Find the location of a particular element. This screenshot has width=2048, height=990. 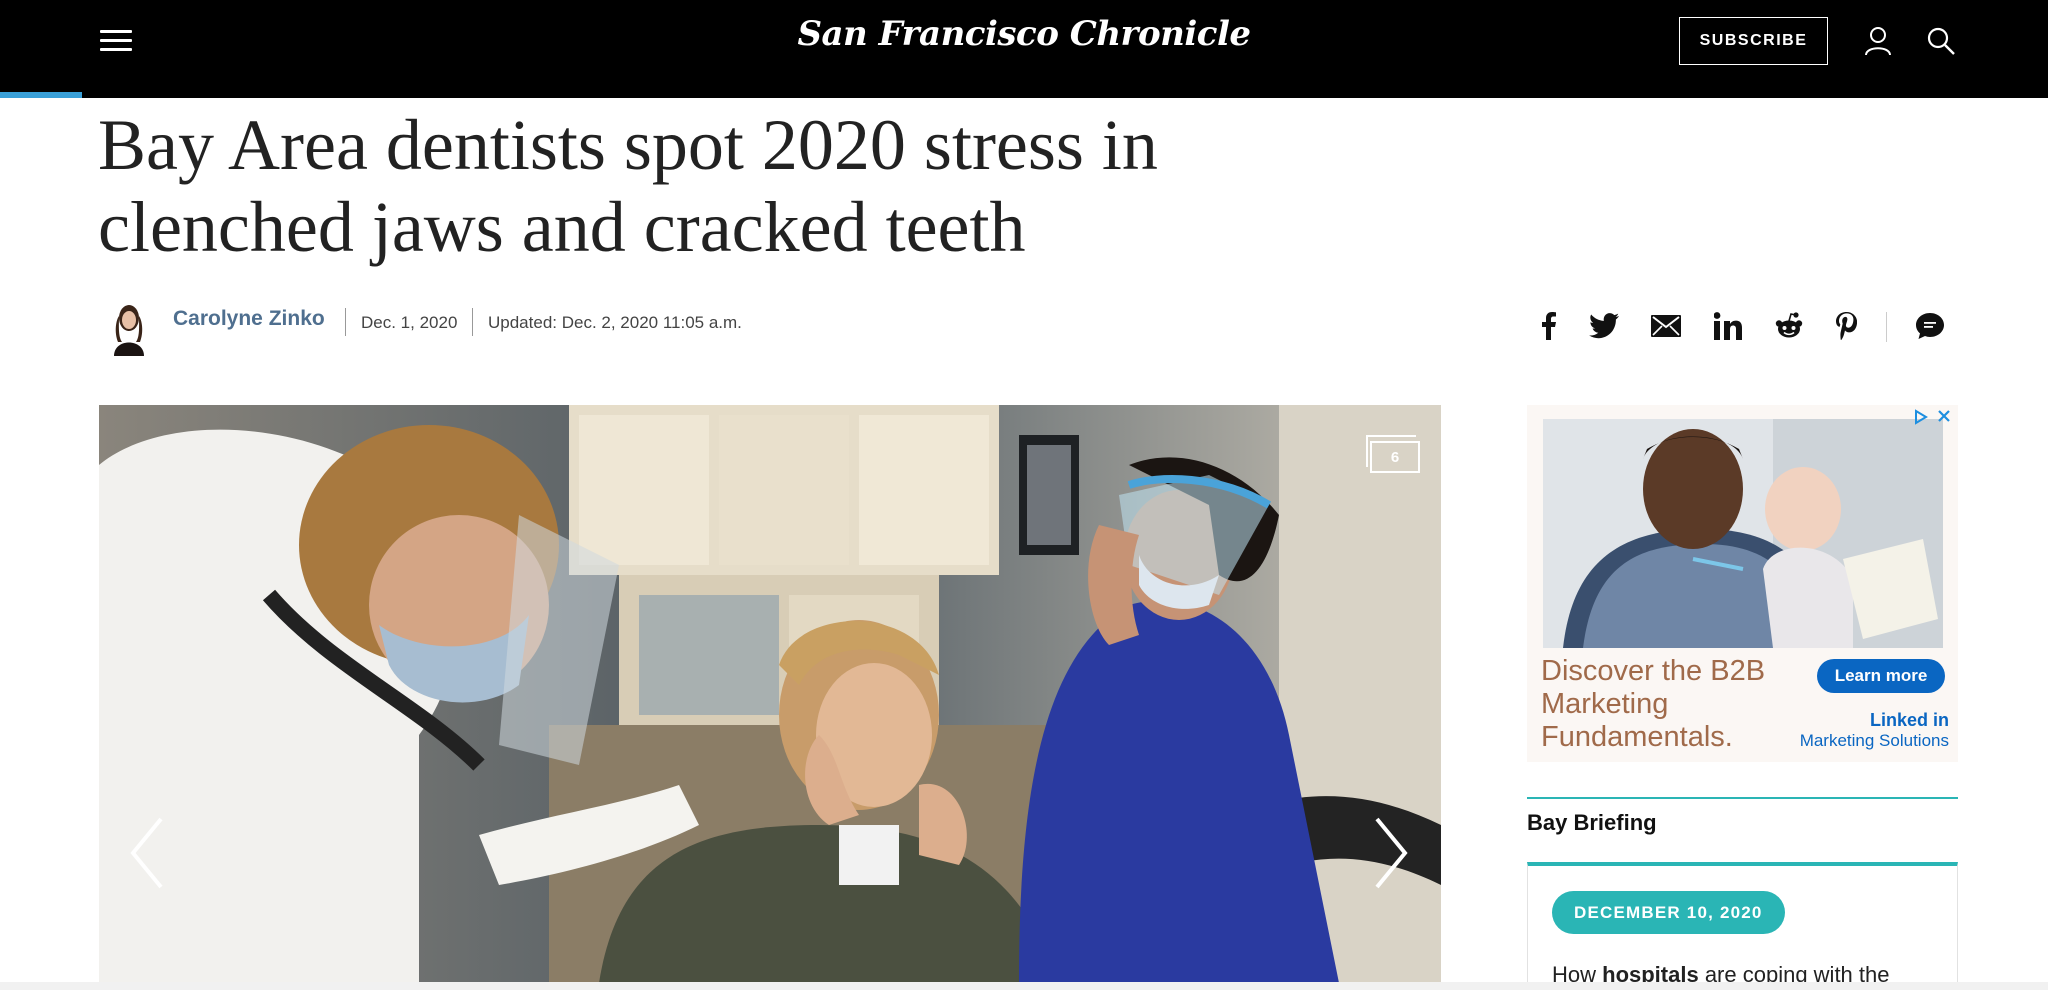

site-header: San Francisco Chronicle SUBSCRIBE is located at coordinates (1024, 49).